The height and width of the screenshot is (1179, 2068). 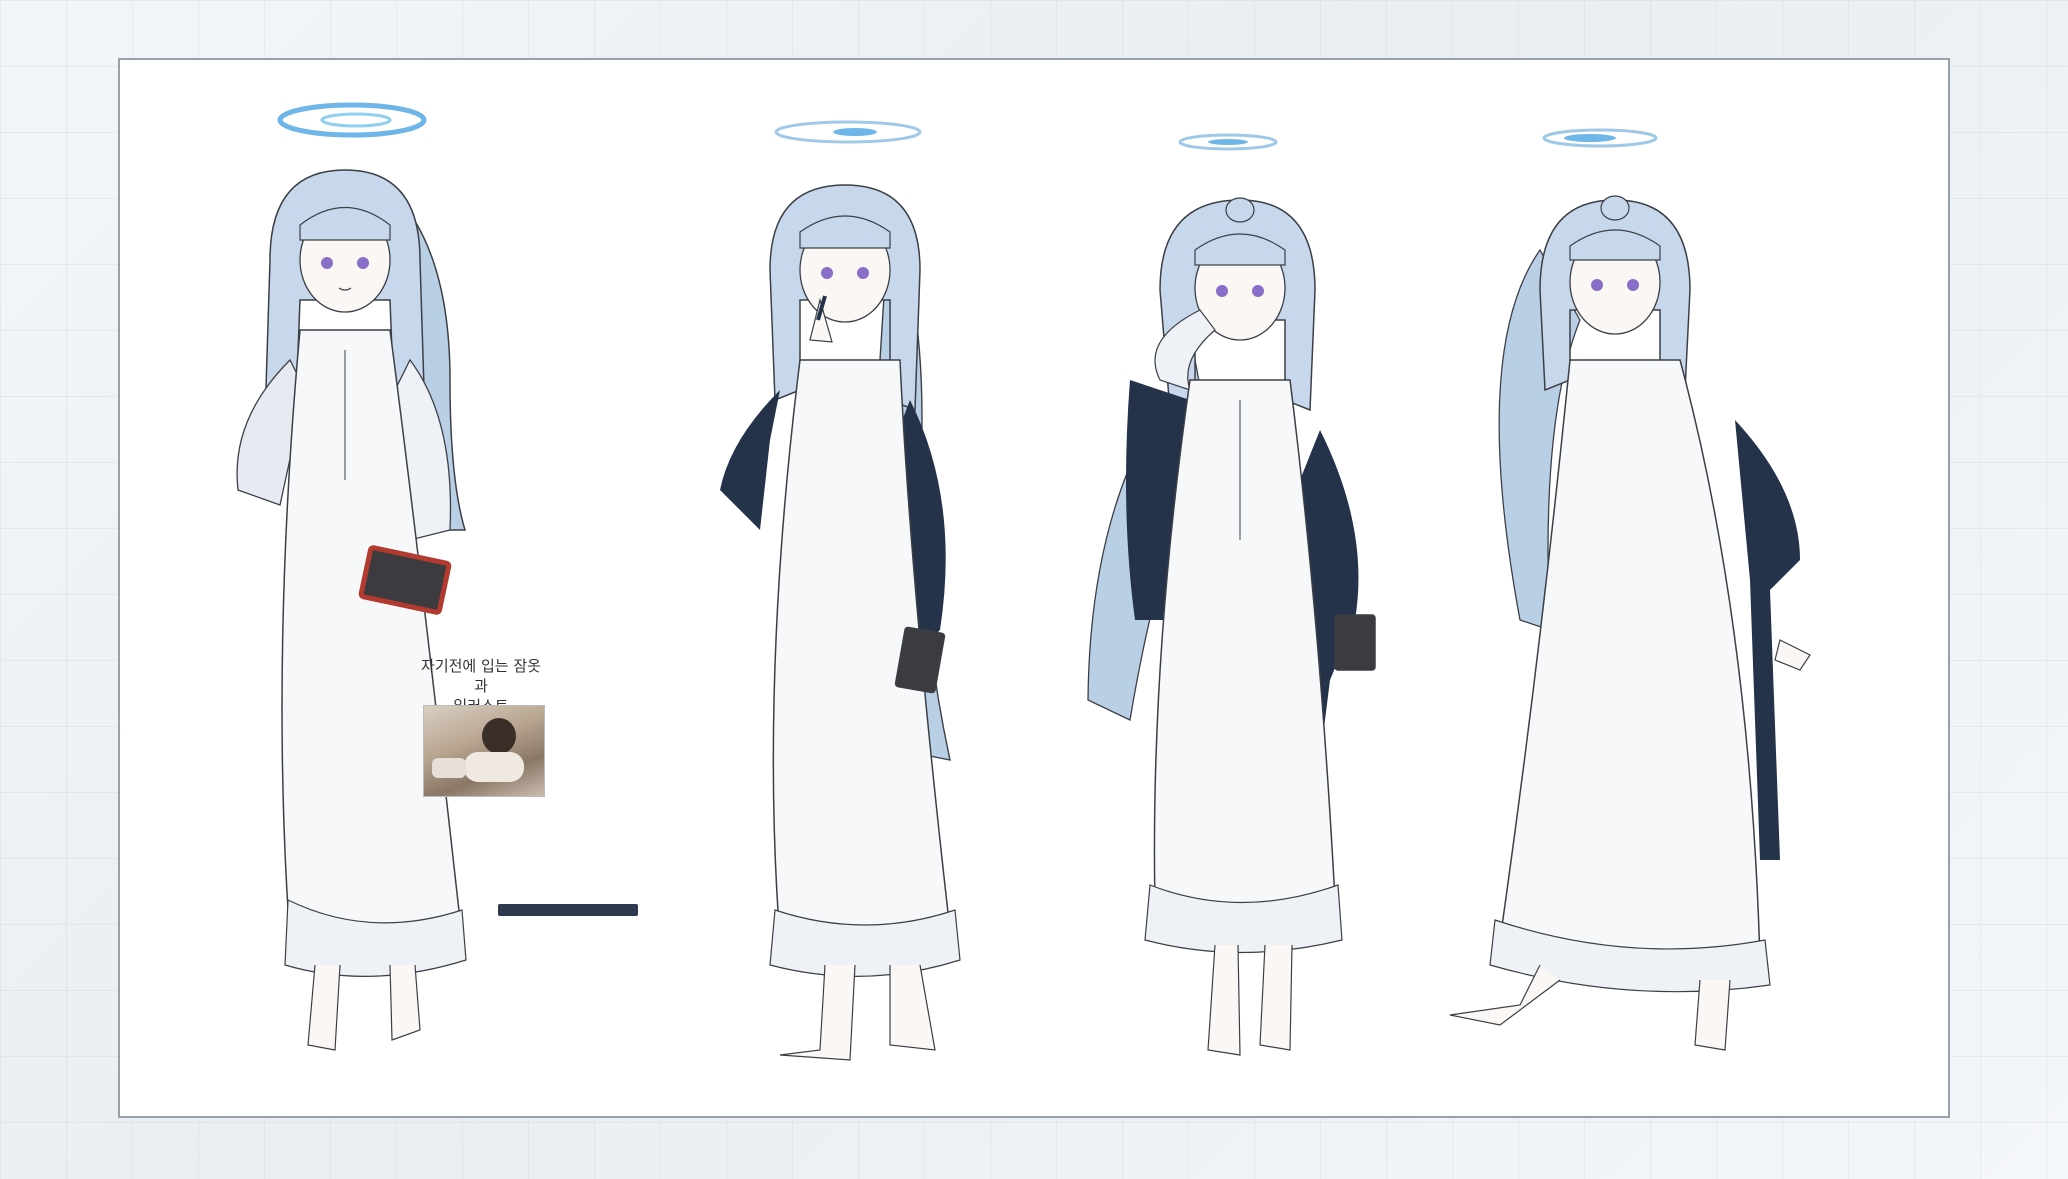 I want to click on shawl-color-swatch, so click(x=568, y=910).